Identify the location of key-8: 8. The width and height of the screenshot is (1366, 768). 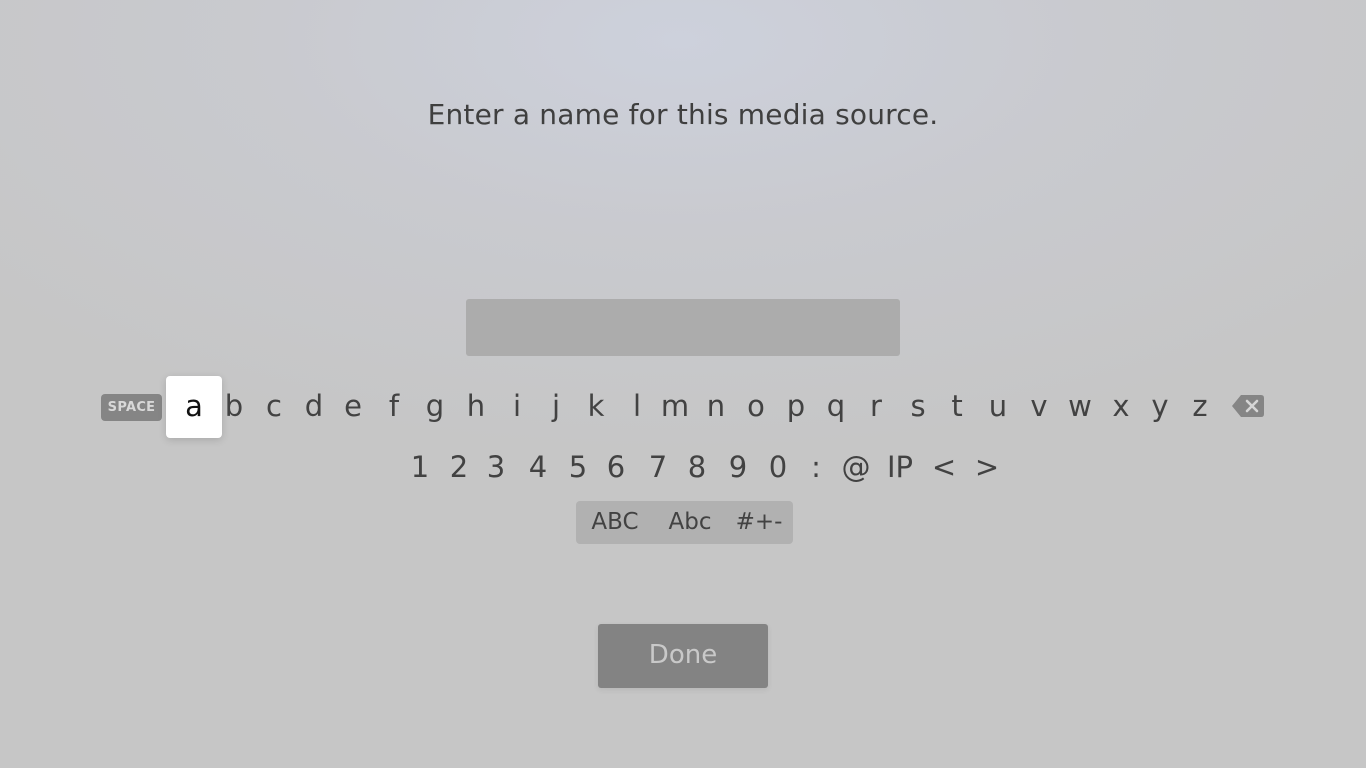
(697, 467).